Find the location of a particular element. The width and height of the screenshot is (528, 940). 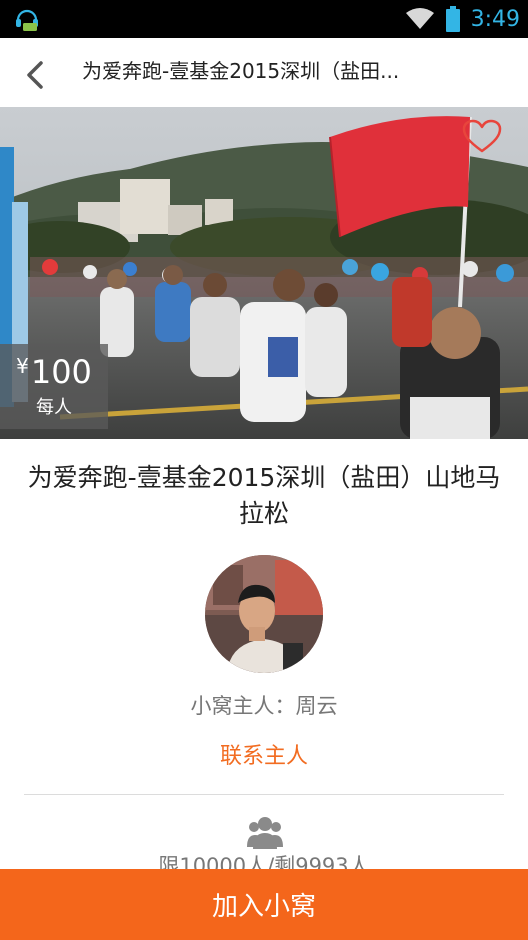

headset-app-icon is located at coordinates (27, 20).